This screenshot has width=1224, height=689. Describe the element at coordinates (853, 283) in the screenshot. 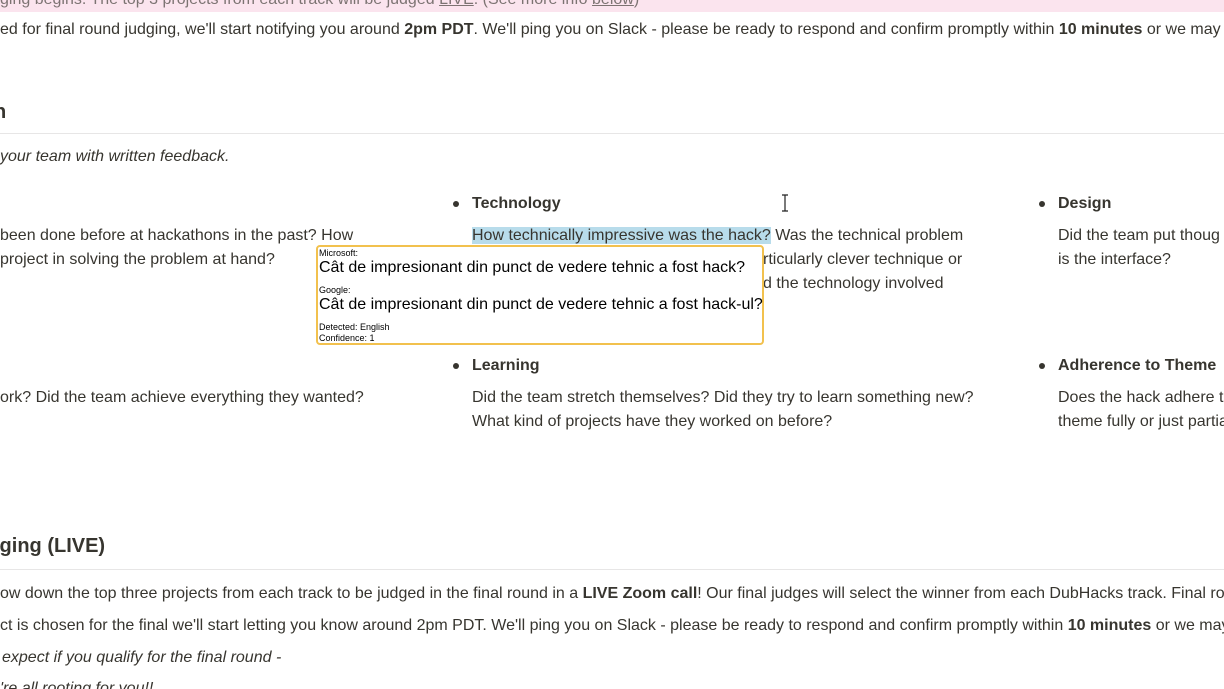

I see `technology-line3: d the technology involved` at that location.